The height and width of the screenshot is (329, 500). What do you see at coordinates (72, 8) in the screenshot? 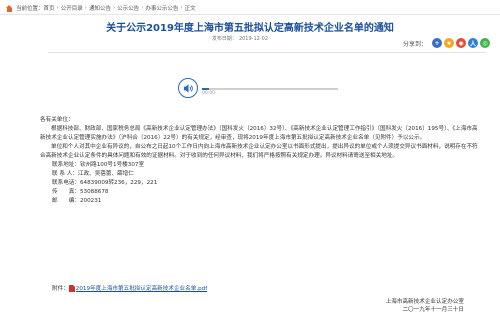
I see `breadcrumb-item-catalog: 公开目录` at bounding box center [72, 8].